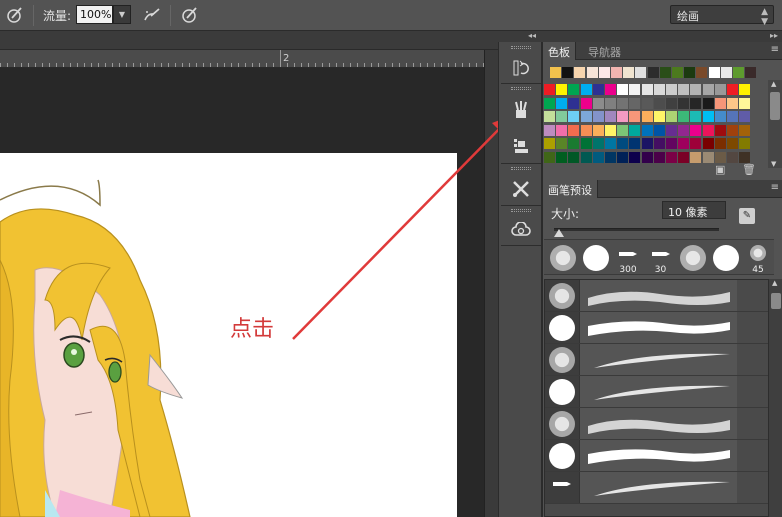 The height and width of the screenshot is (517, 782). Describe the element at coordinates (521, 189) in the screenshot. I see `tool-presets-icon` at that location.